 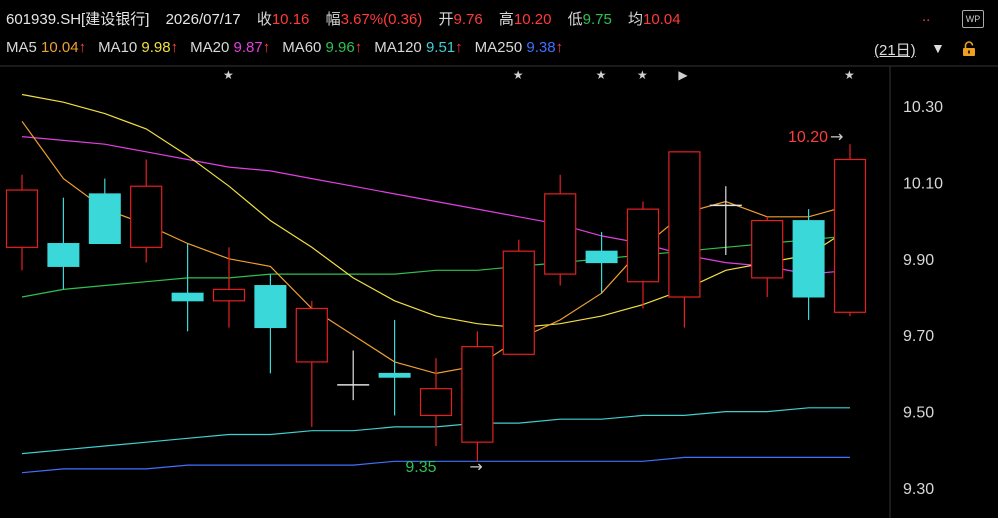 I want to click on high-price-label: 10.20, so click(x=808, y=137).